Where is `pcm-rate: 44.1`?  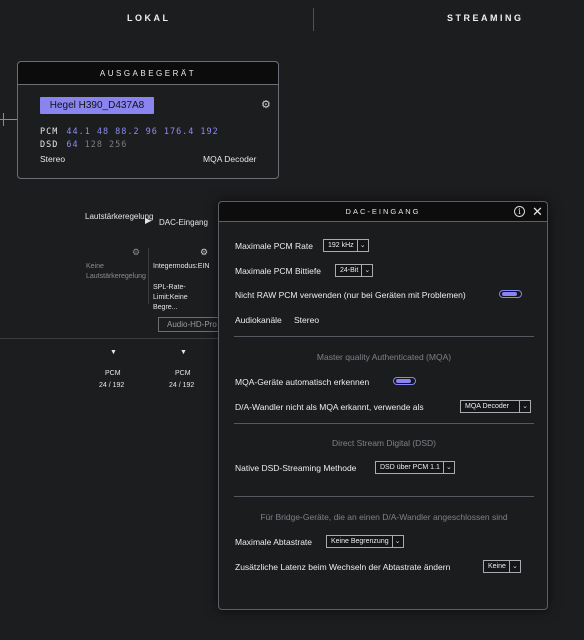
pcm-rate: 44.1 is located at coordinates (78, 132).